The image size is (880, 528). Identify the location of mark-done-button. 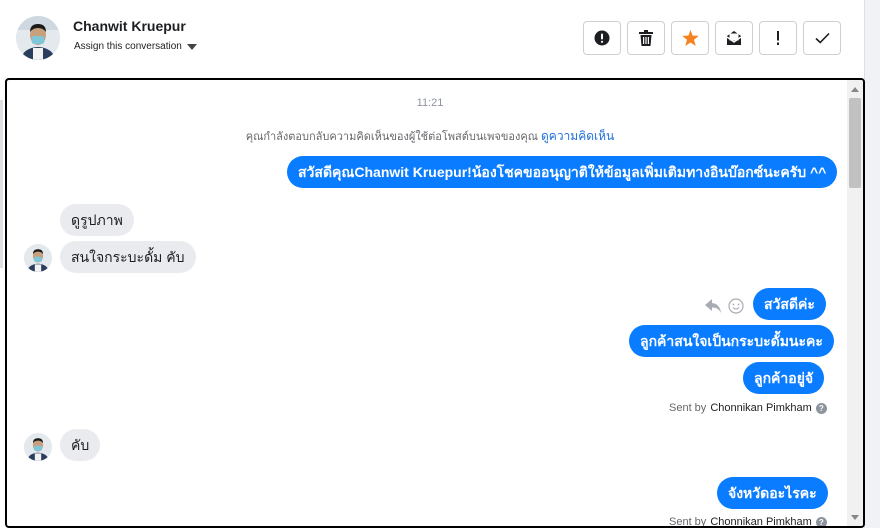
(822, 38).